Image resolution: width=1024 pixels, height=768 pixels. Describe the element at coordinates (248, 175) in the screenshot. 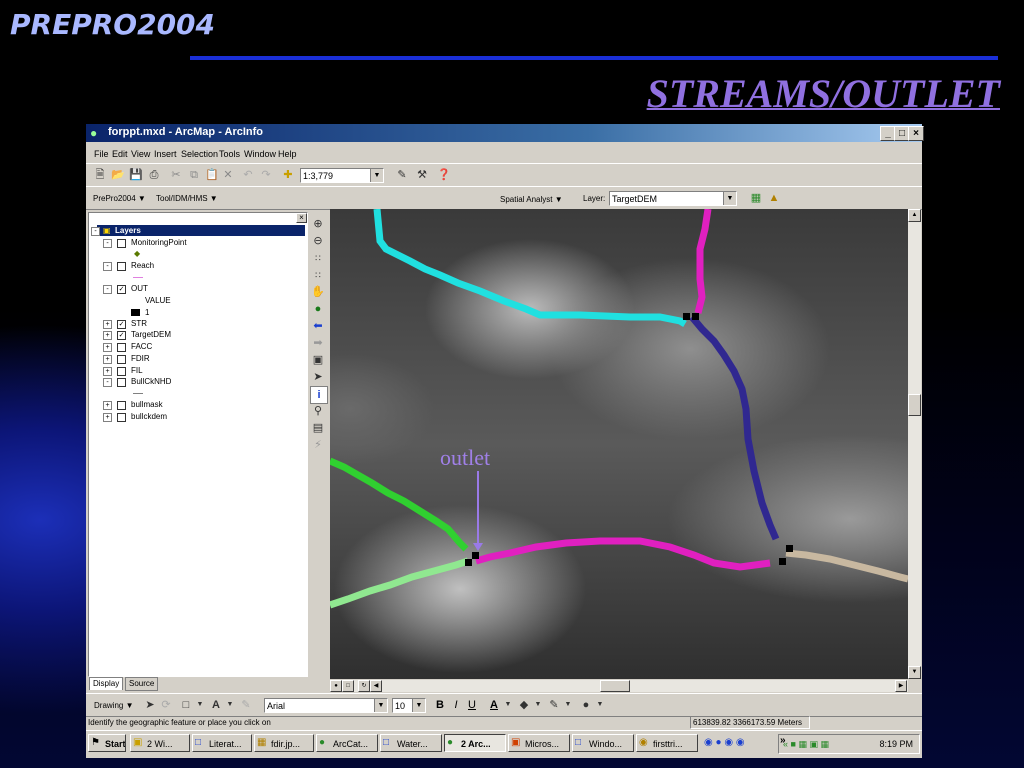

I see `undo-icon: ↶` at that location.